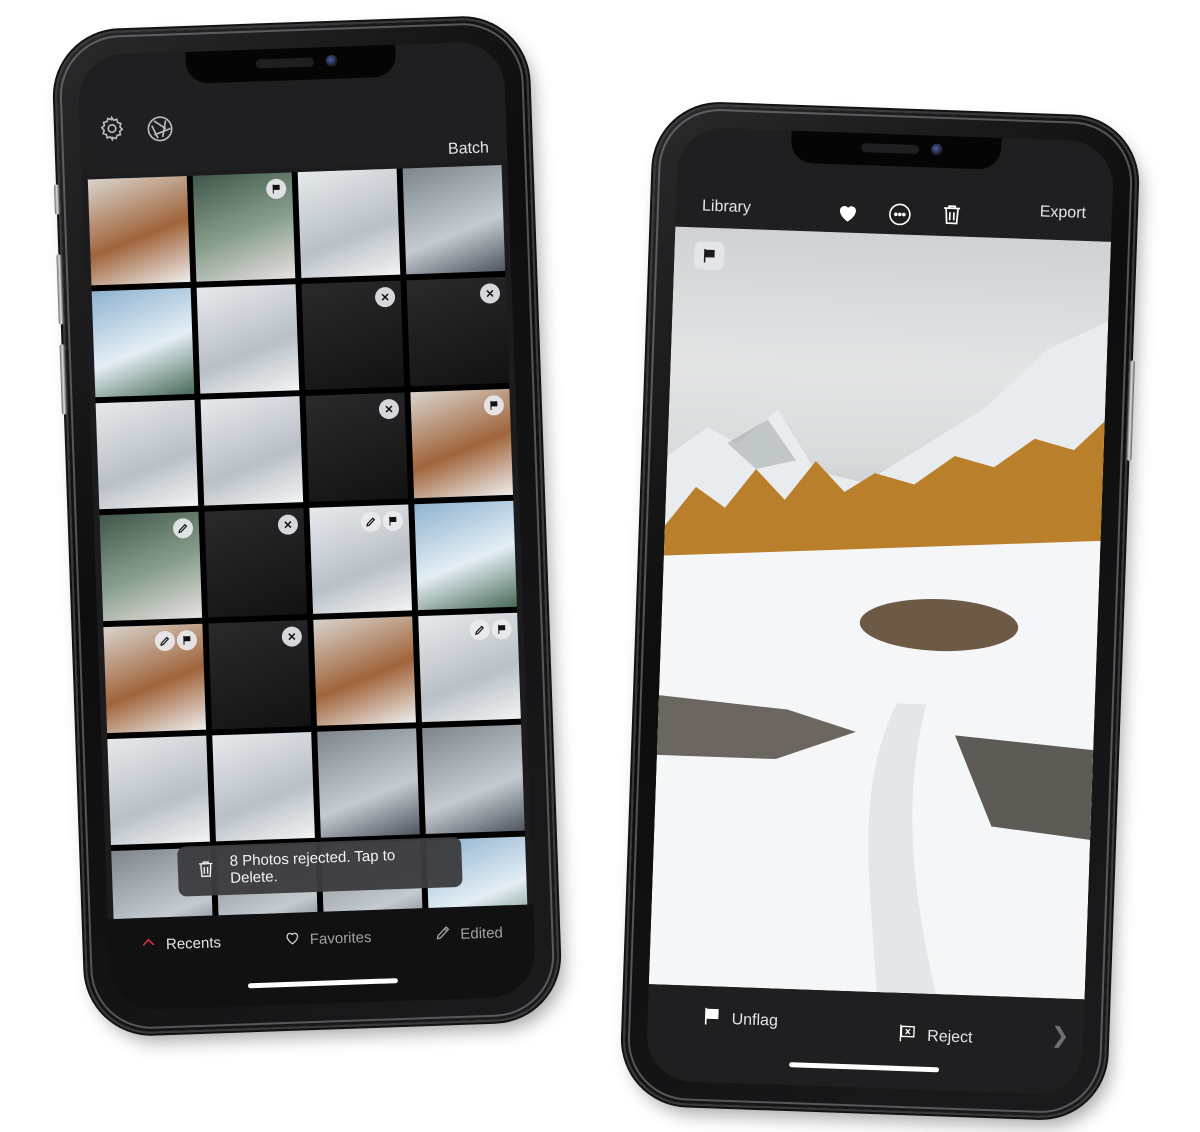  Describe the element at coordinates (482, 933) in the screenshot. I see `tab-label: Edited` at that location.